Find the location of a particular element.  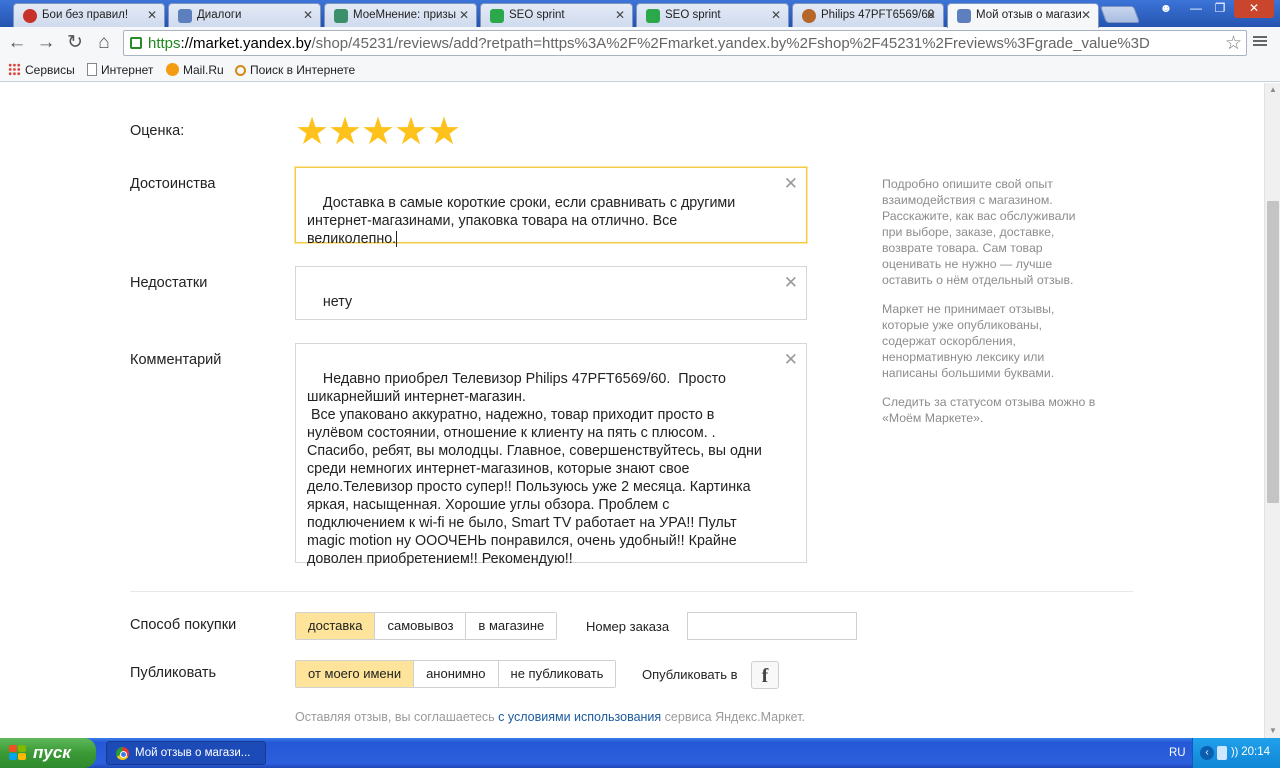

cons-textarea: нету ✕ is located at coordinates (551, 293).